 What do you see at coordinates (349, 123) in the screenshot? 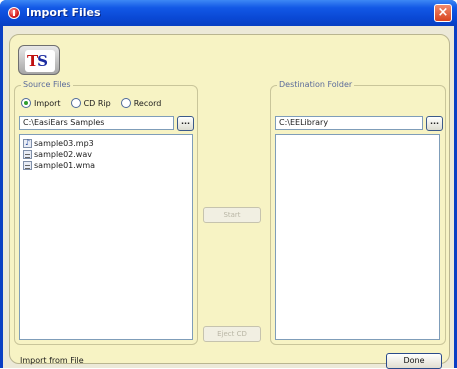
I see `destination-path-field: C:\EELibrary` at bounding box center [349, 123].